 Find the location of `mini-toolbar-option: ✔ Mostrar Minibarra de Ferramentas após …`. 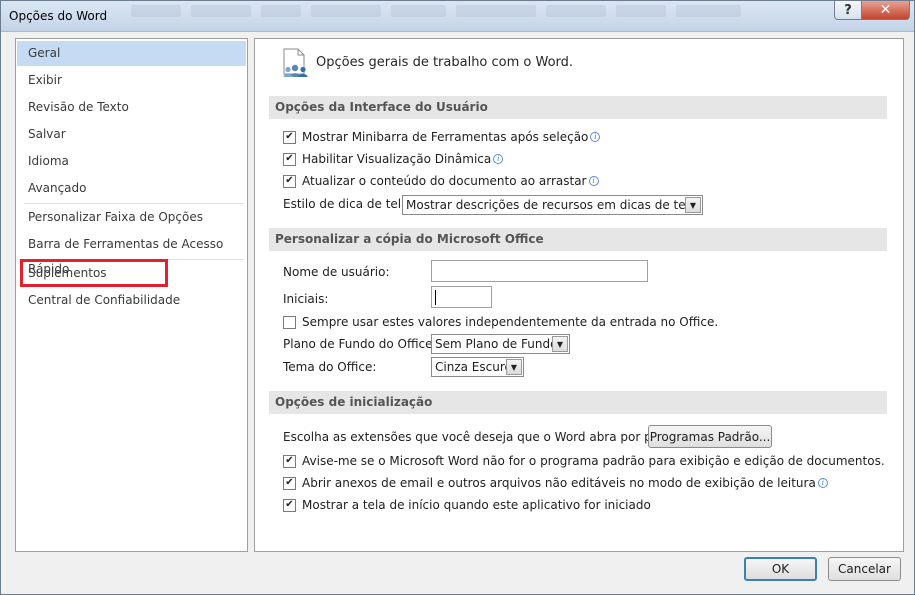

mini-toolbar-option: ✔ Mostrar Minibarra de Ferramentas após … is located at coordinates (442, 137).